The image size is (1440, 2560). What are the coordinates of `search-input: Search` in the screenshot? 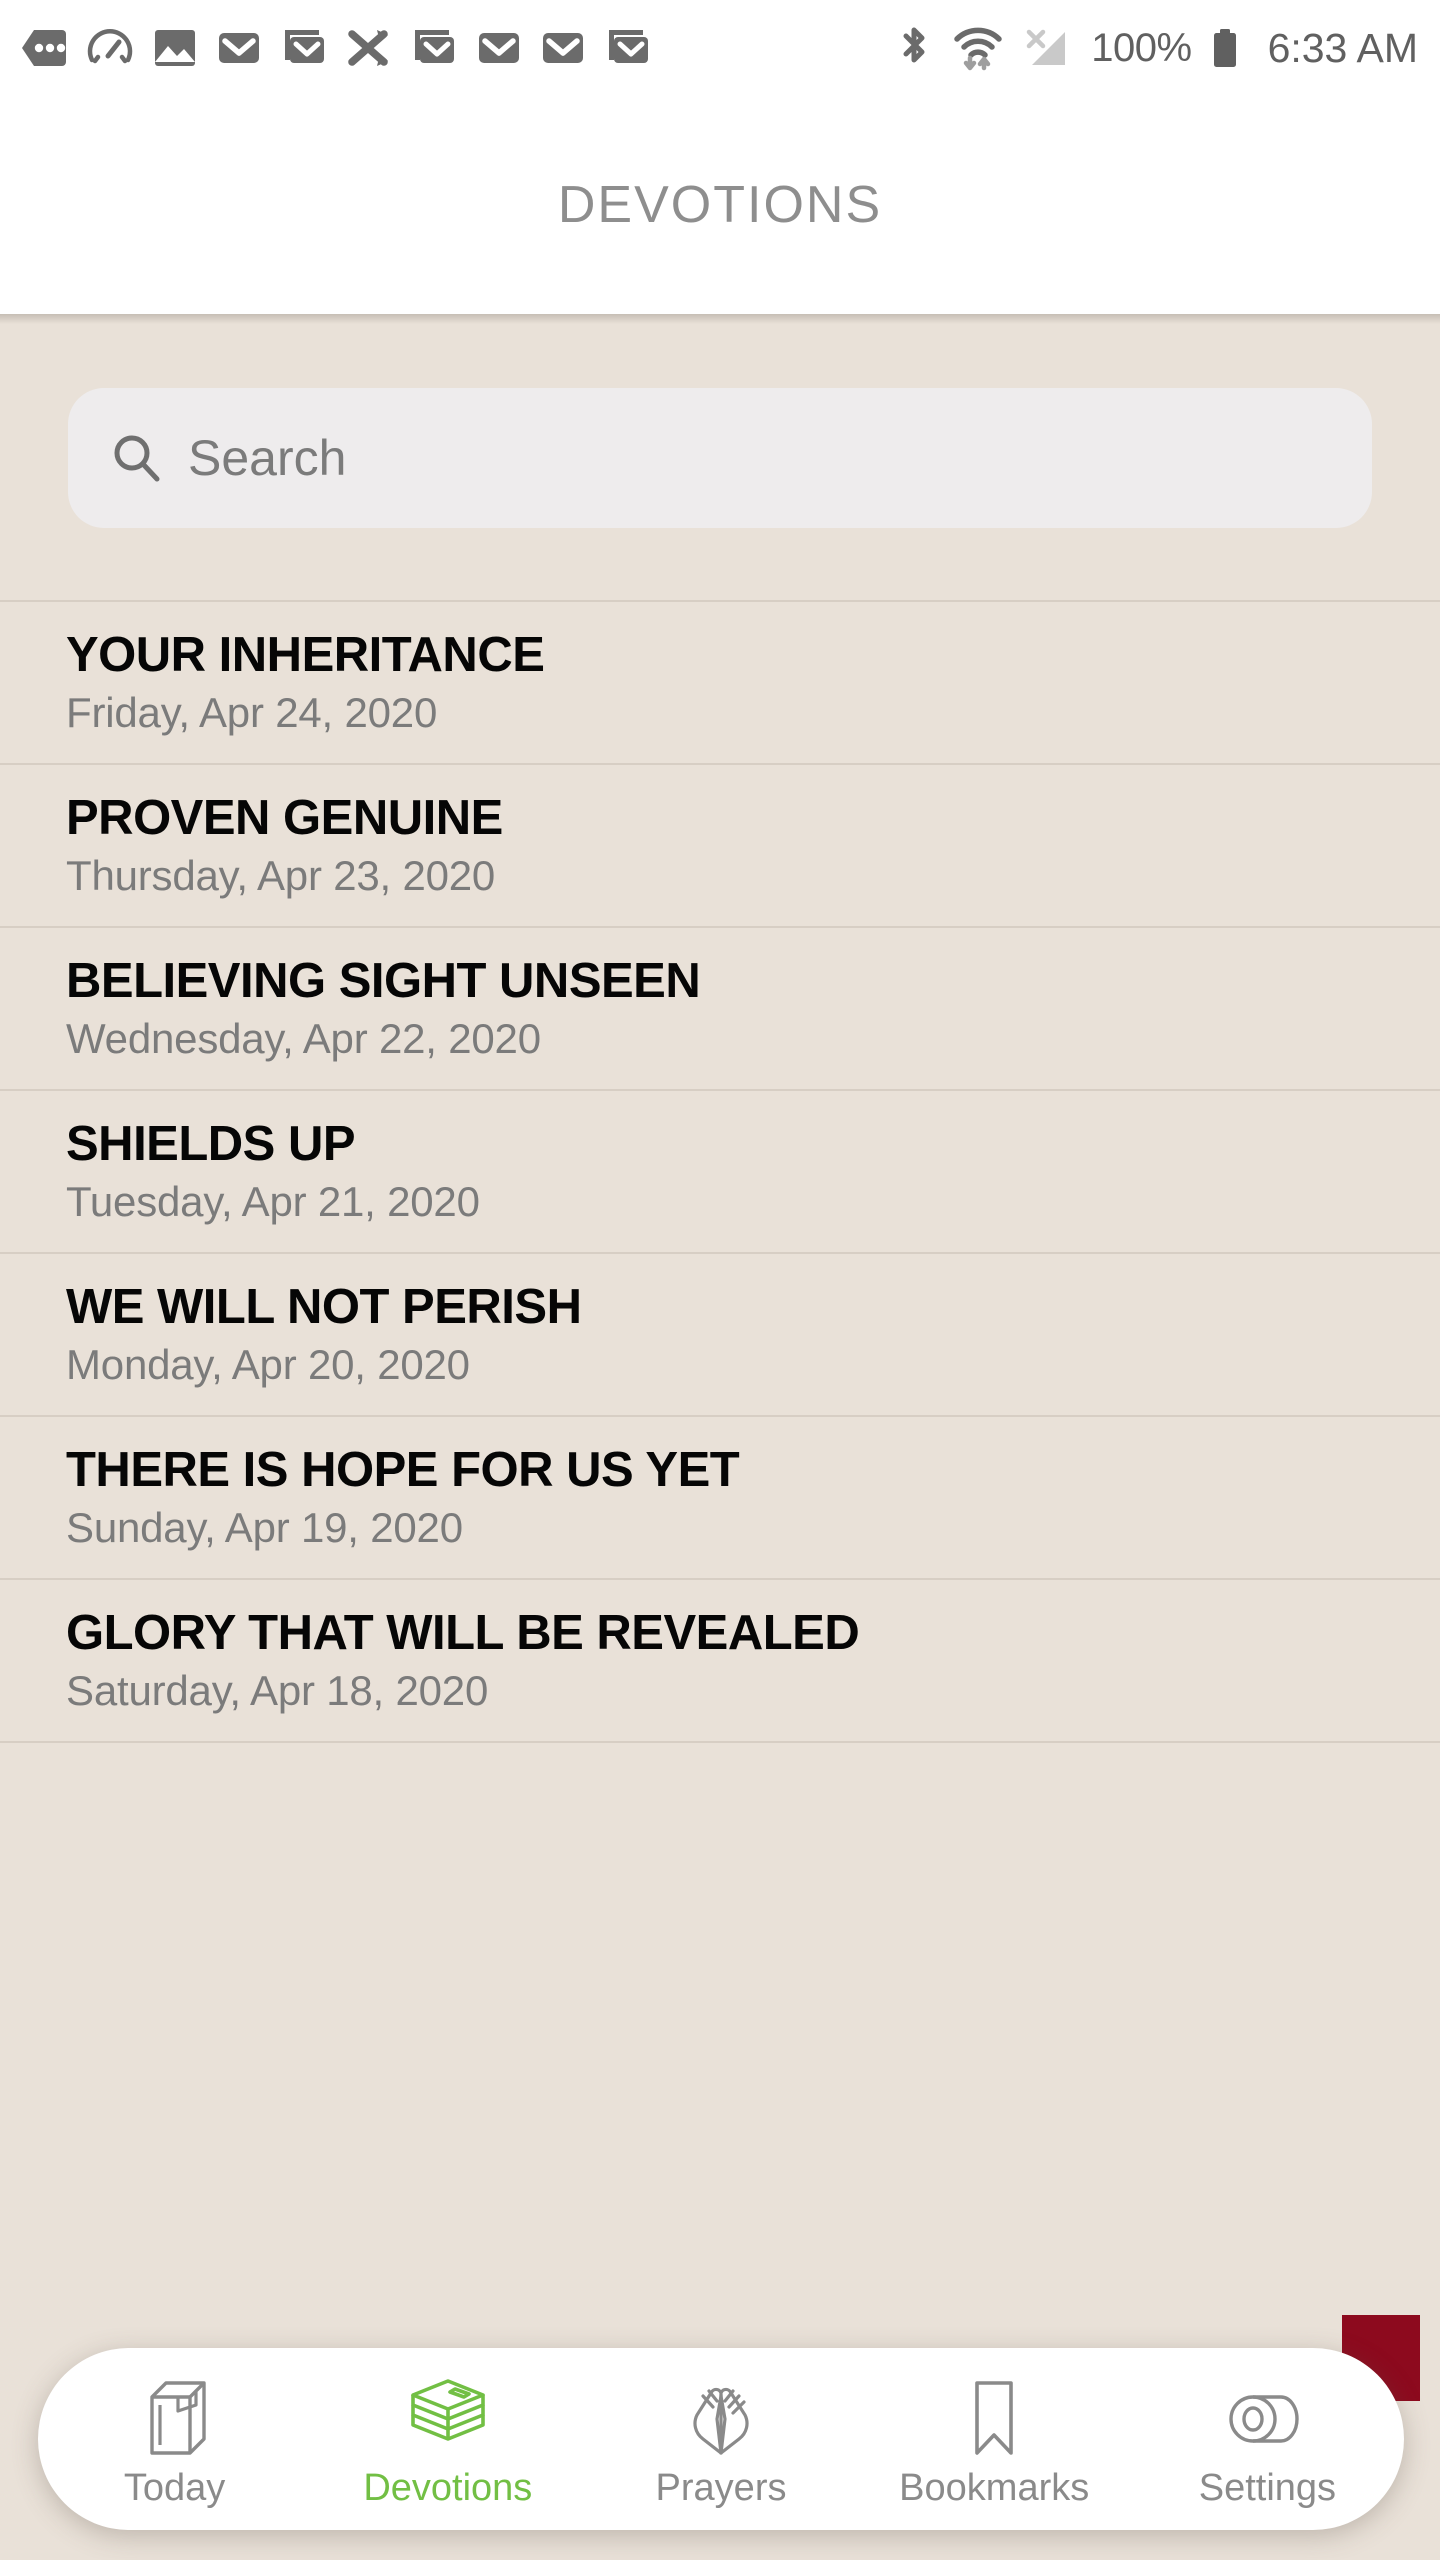 It's located at (267, 458).